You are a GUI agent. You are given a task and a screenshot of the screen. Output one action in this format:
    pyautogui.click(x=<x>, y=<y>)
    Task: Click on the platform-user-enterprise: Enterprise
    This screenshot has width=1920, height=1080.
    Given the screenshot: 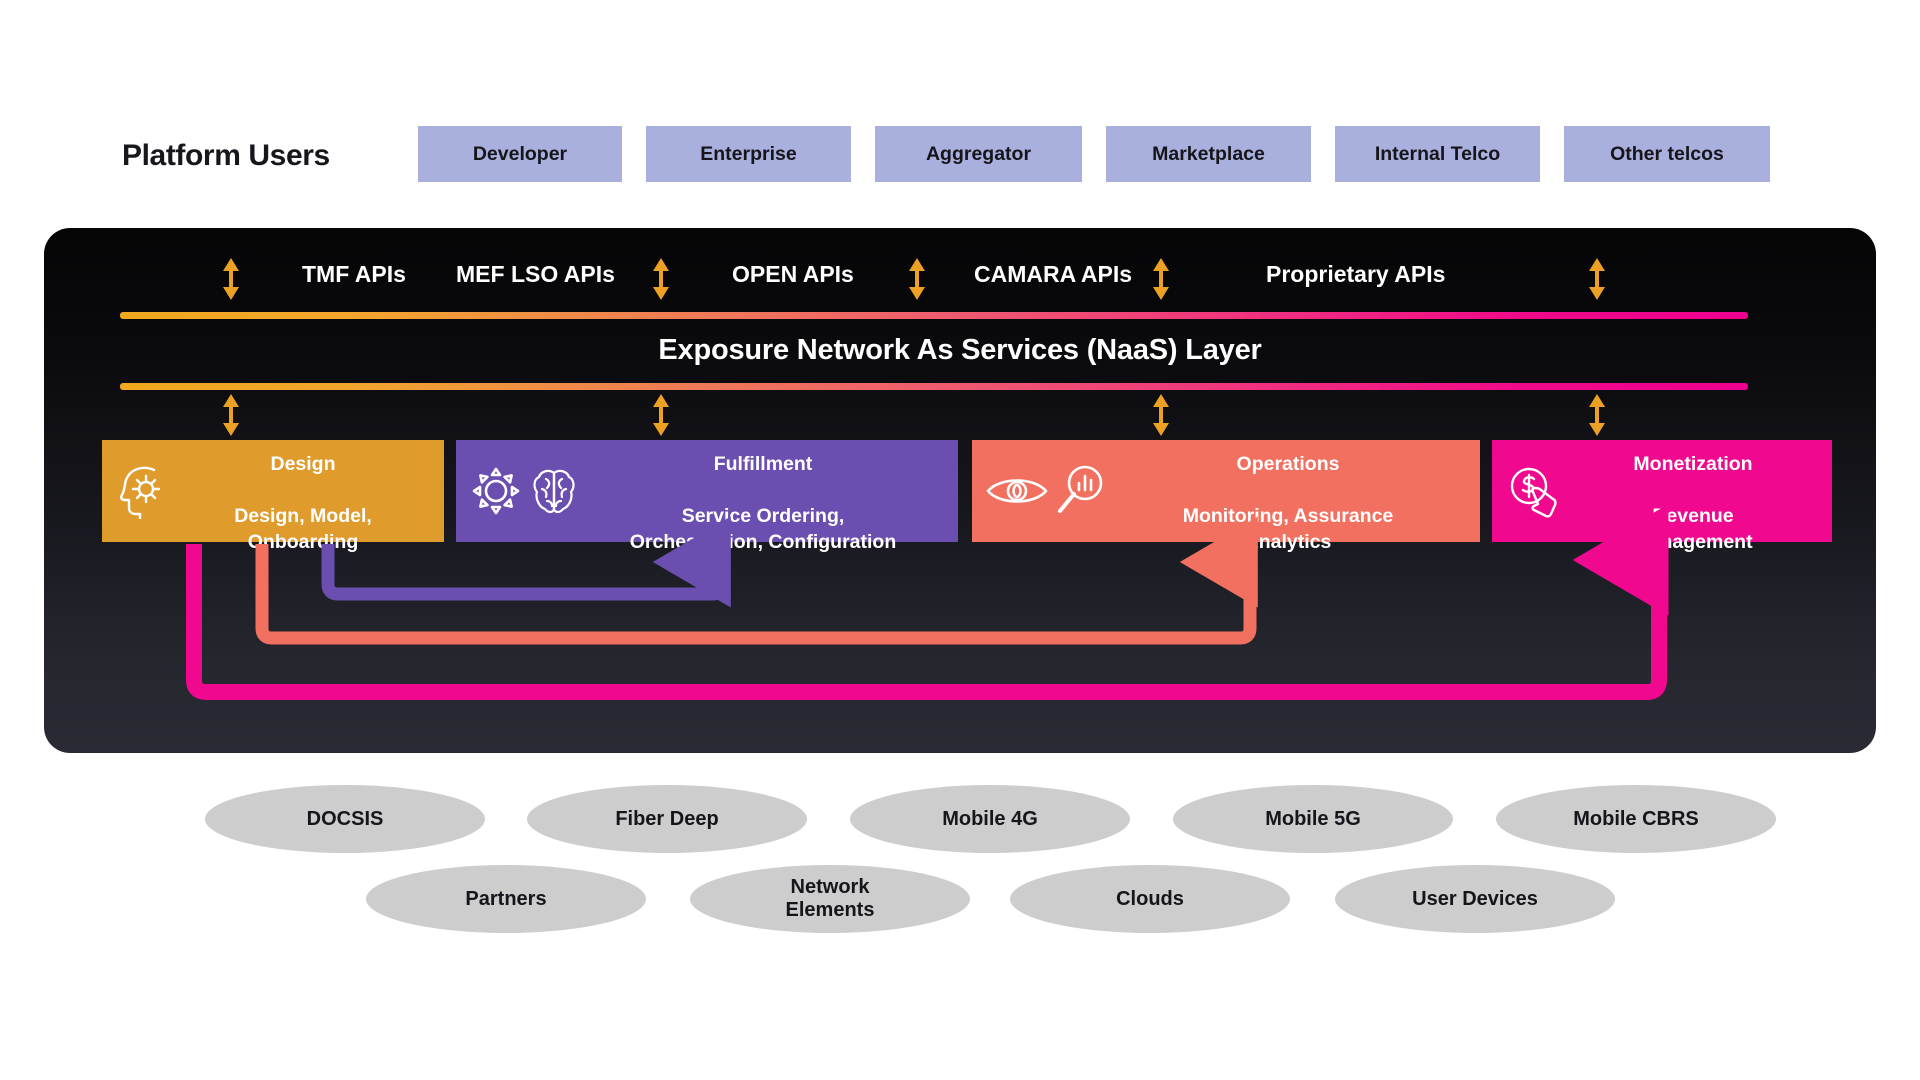 What is the action you would take?
    pyautogui.click(x=748, y=154)
    